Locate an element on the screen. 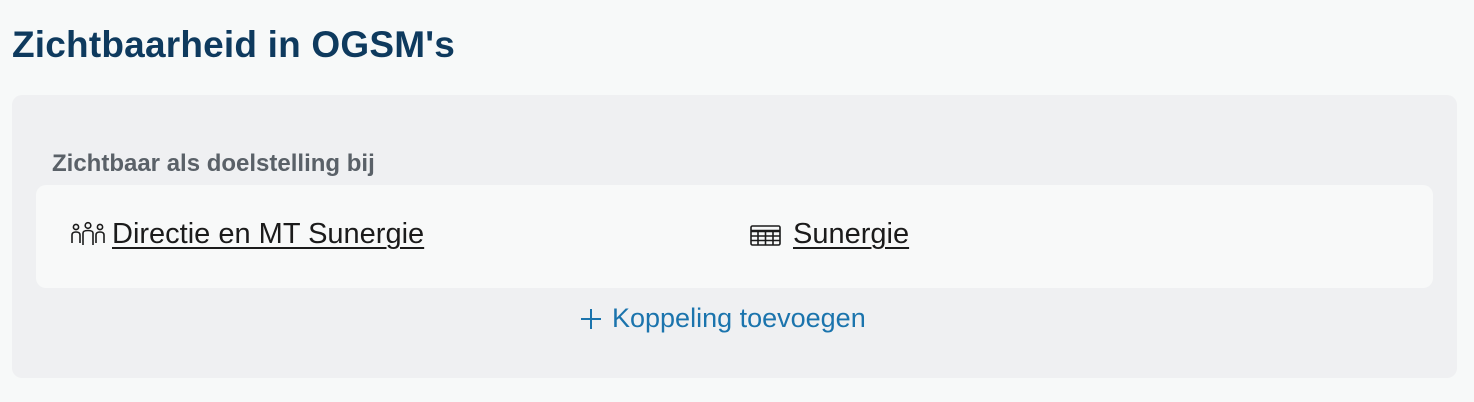 Image resolution: width=1474 pixels, height=402 pixels. add-link-label: Koppeling toevoegen is located at coordinates (739, 318).